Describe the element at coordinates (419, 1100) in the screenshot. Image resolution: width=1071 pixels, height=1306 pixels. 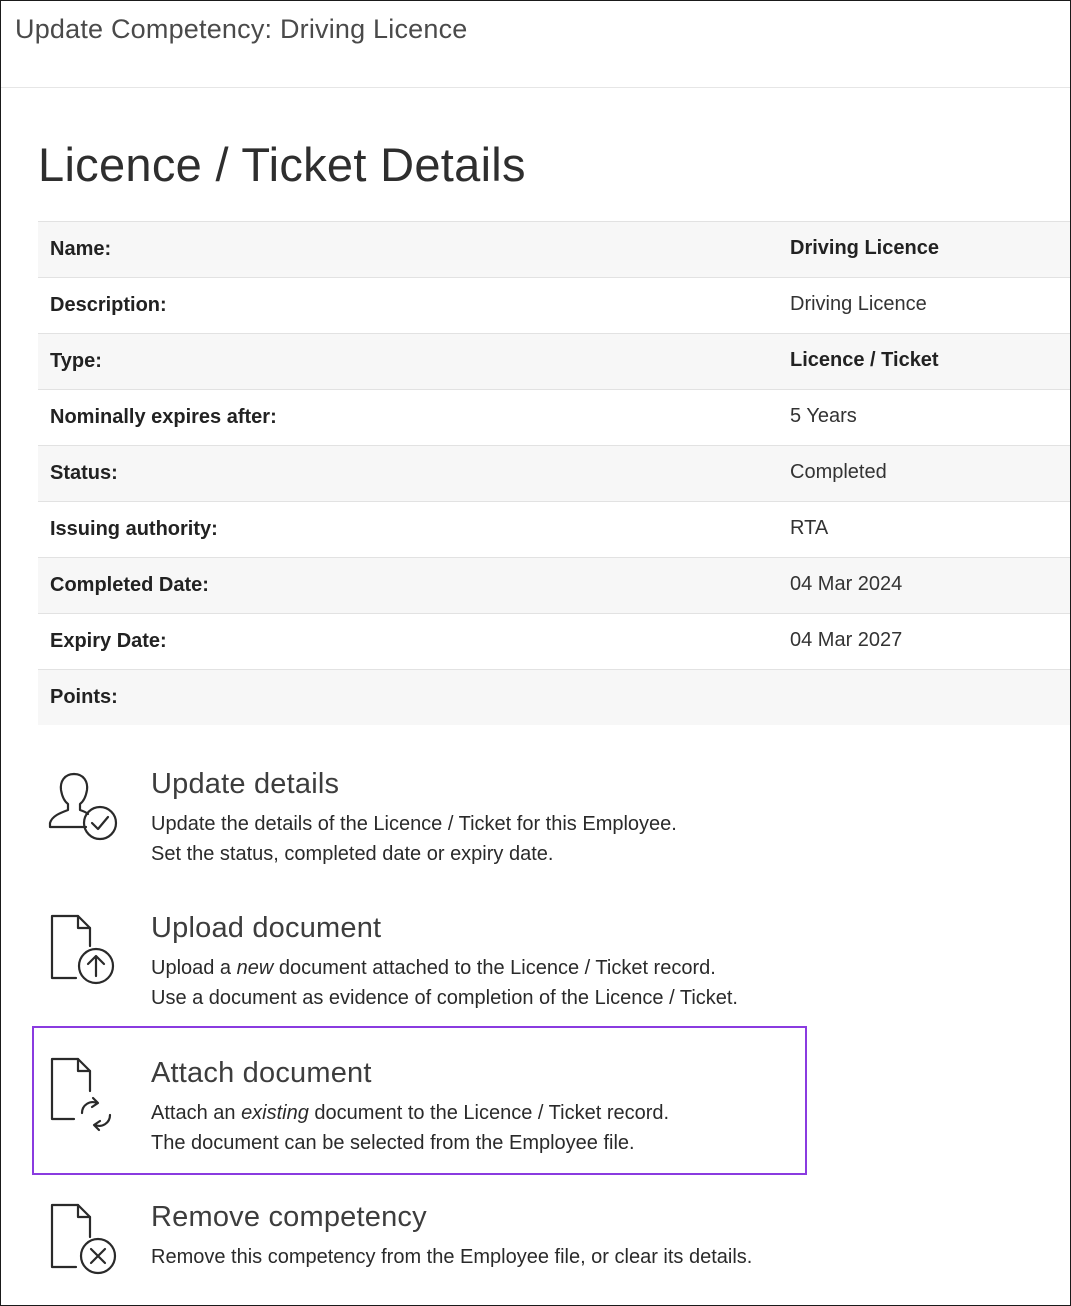
I see `selection-highlight` at that location.